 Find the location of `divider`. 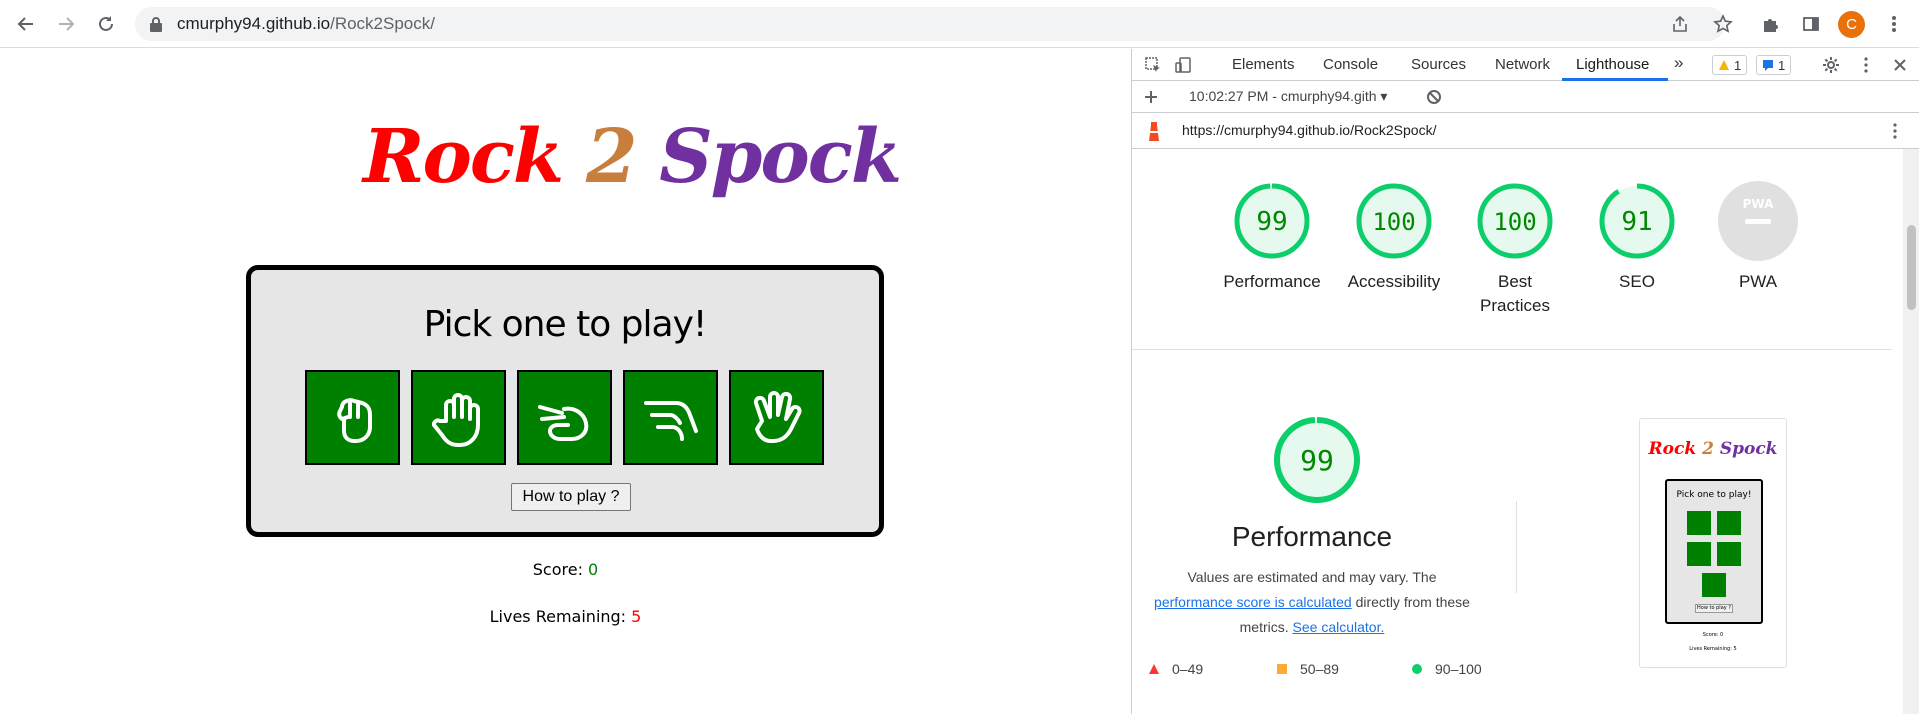

divider is located at coordinates (1512, 349).